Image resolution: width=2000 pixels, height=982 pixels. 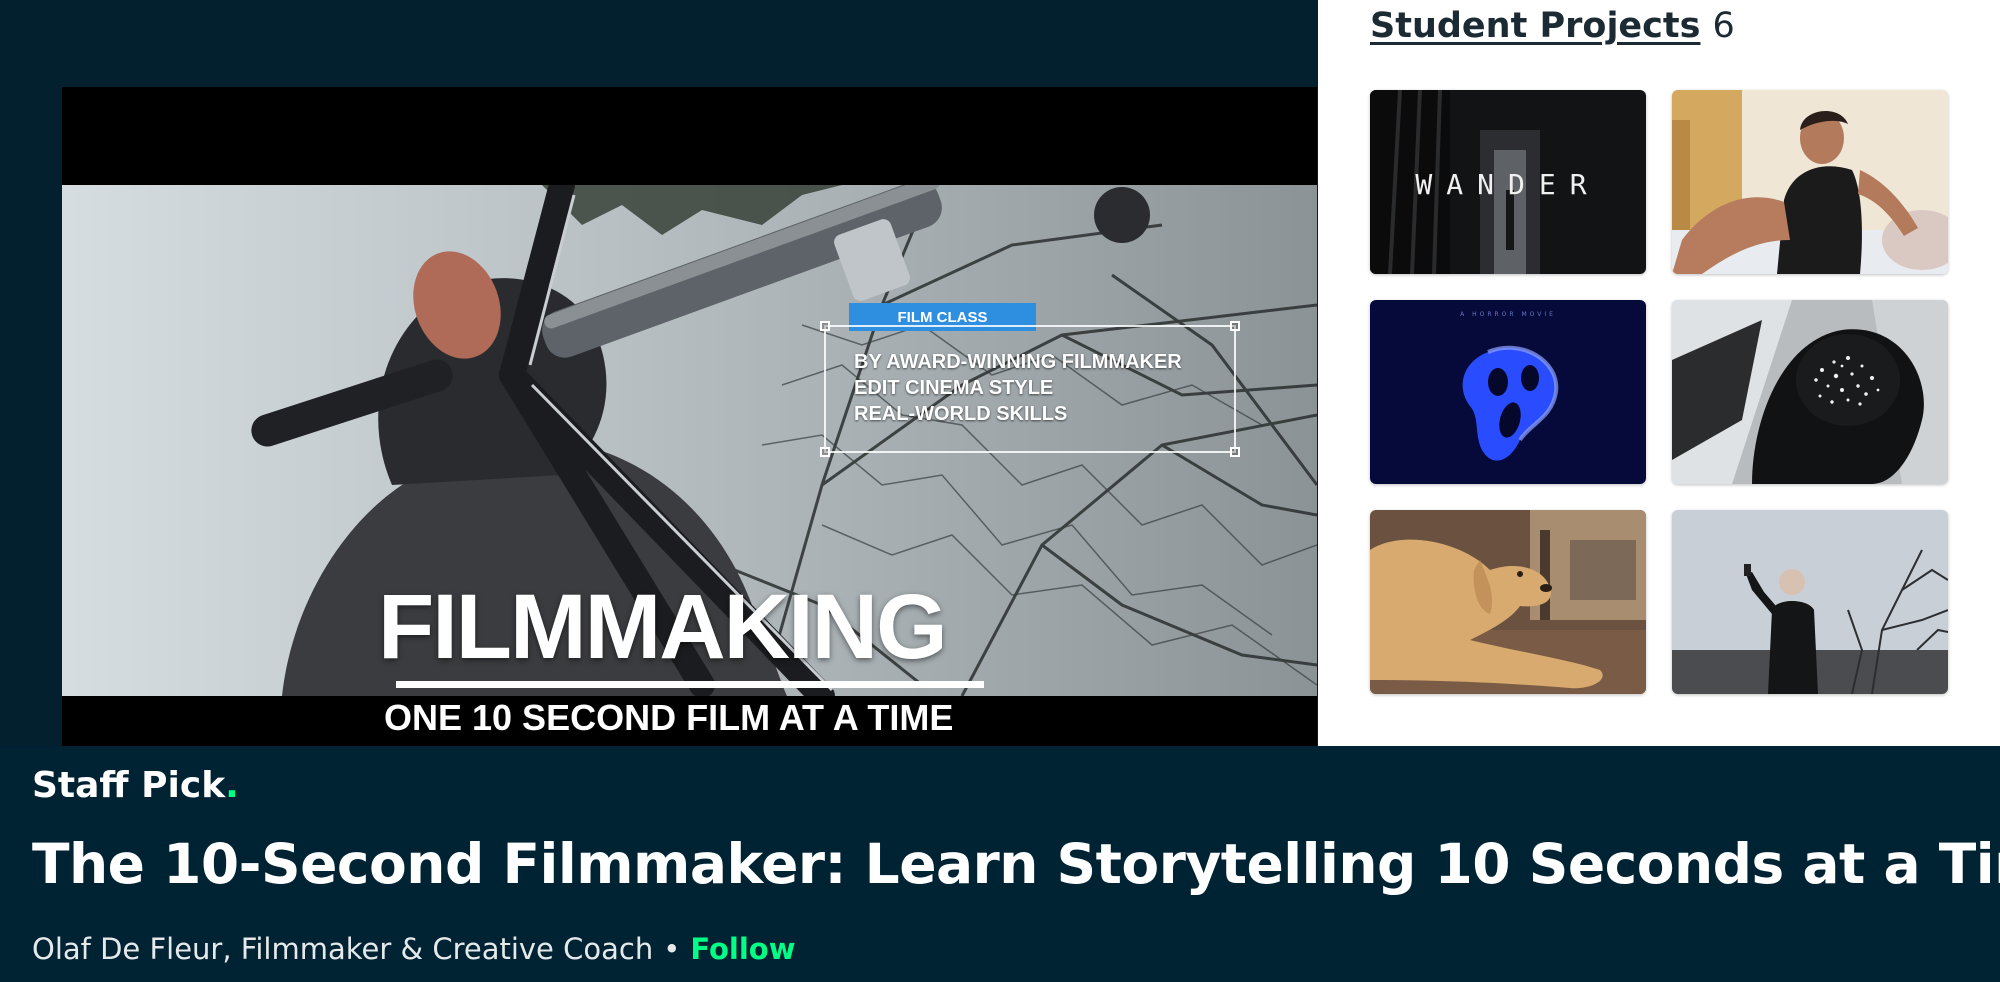 I want to click on glitter-head-thumbnail-icon, so click(x=1810, y=392).